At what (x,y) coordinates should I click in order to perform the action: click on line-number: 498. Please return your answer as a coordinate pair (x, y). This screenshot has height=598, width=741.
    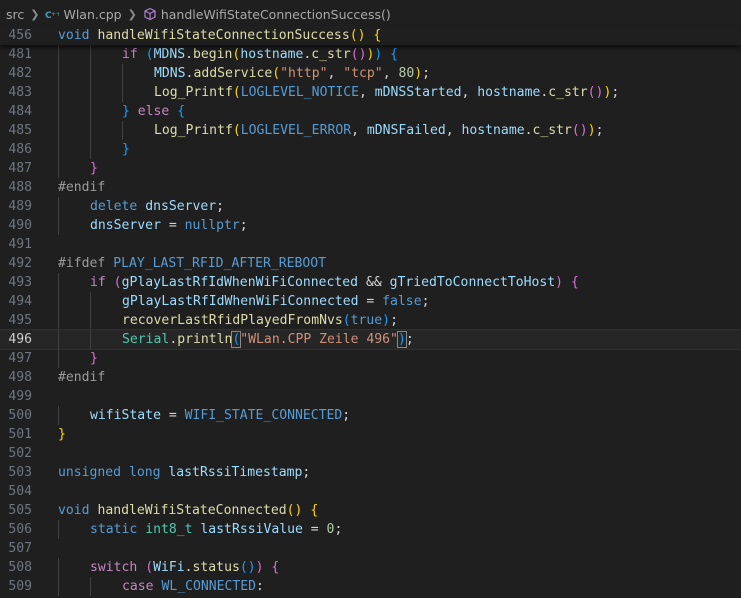
    Looking at the image, I should click on (16, 377).